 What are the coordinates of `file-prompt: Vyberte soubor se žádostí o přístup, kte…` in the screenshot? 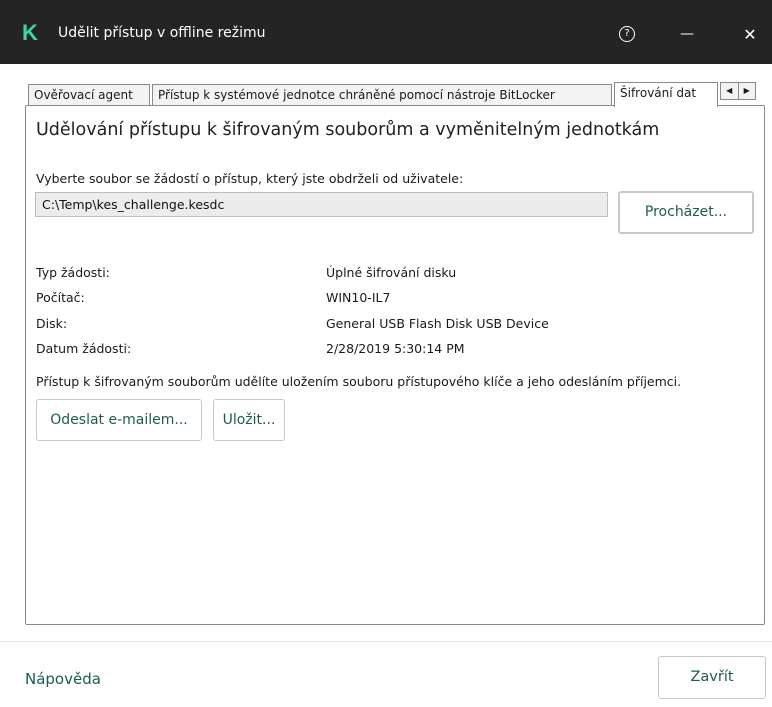 It's located at (250, 178).